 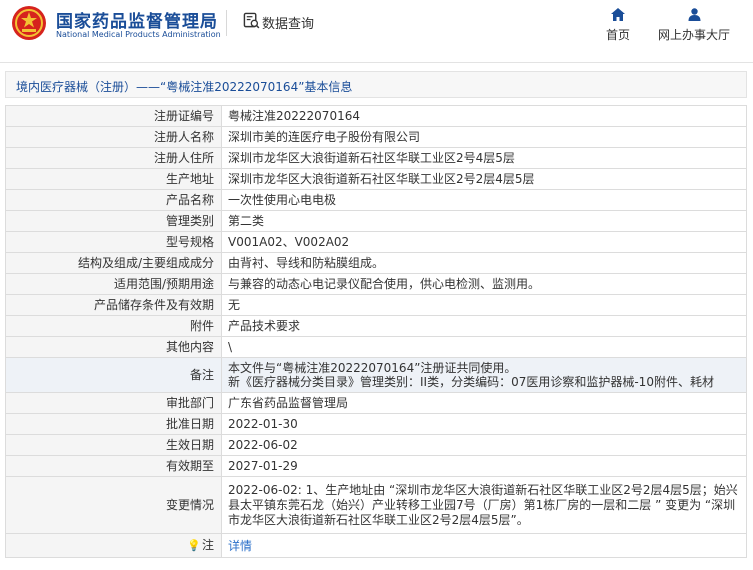 I want to click on data-search-icon, so click(x=251, y=20).